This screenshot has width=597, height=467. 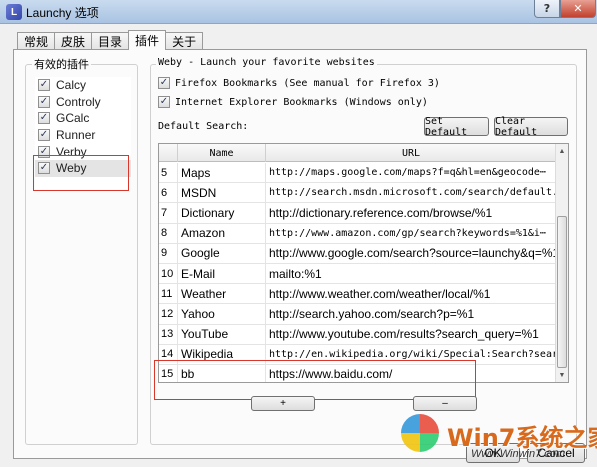 What do you see at coordinates (298, 12) in the screenshot?
I see `title-bar: L Launchy 选项 ? ✕` at bounding box center [298, 12].